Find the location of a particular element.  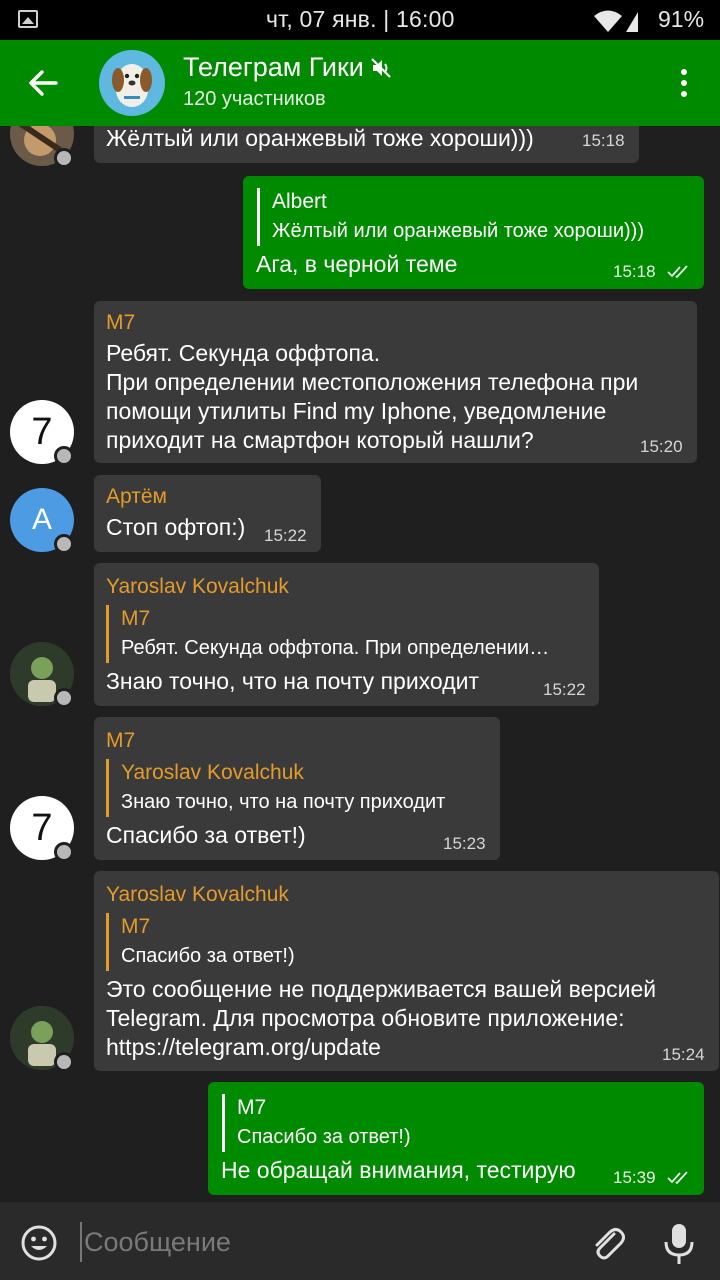

message-time: 15:24 is located at coordinates (683, 1054).